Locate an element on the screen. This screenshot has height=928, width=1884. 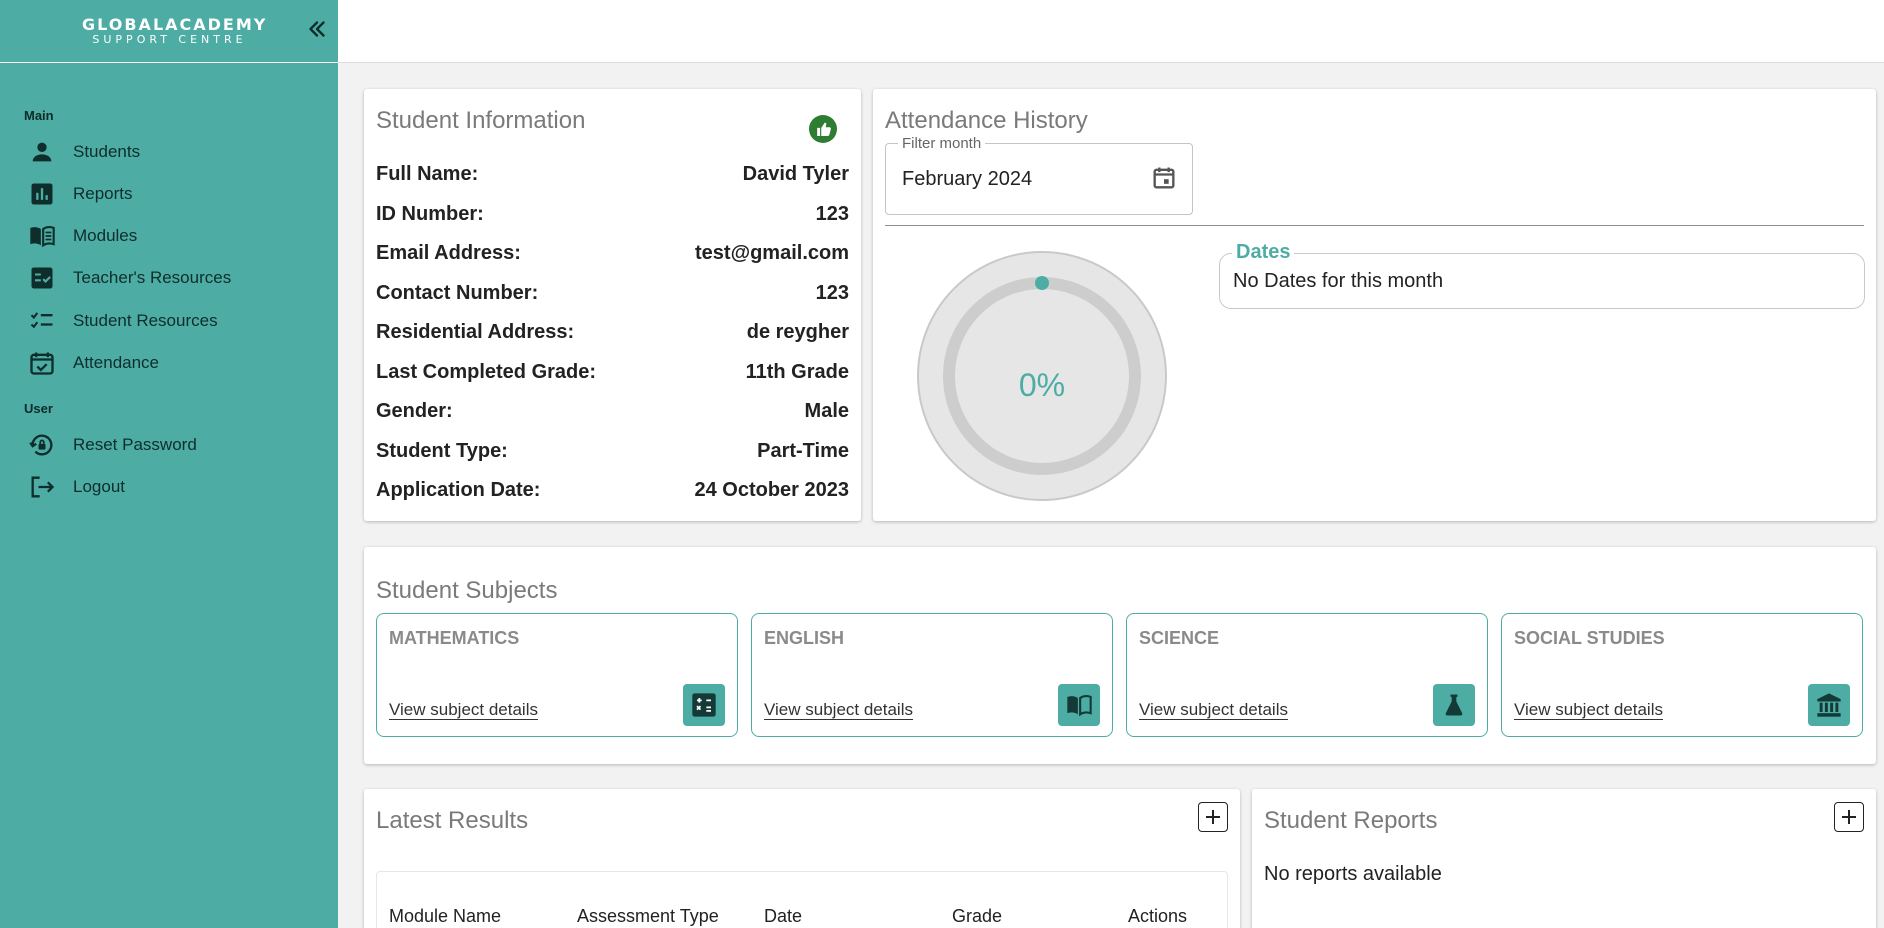
info-label: Application Date: is located at coordinates (458, 489).